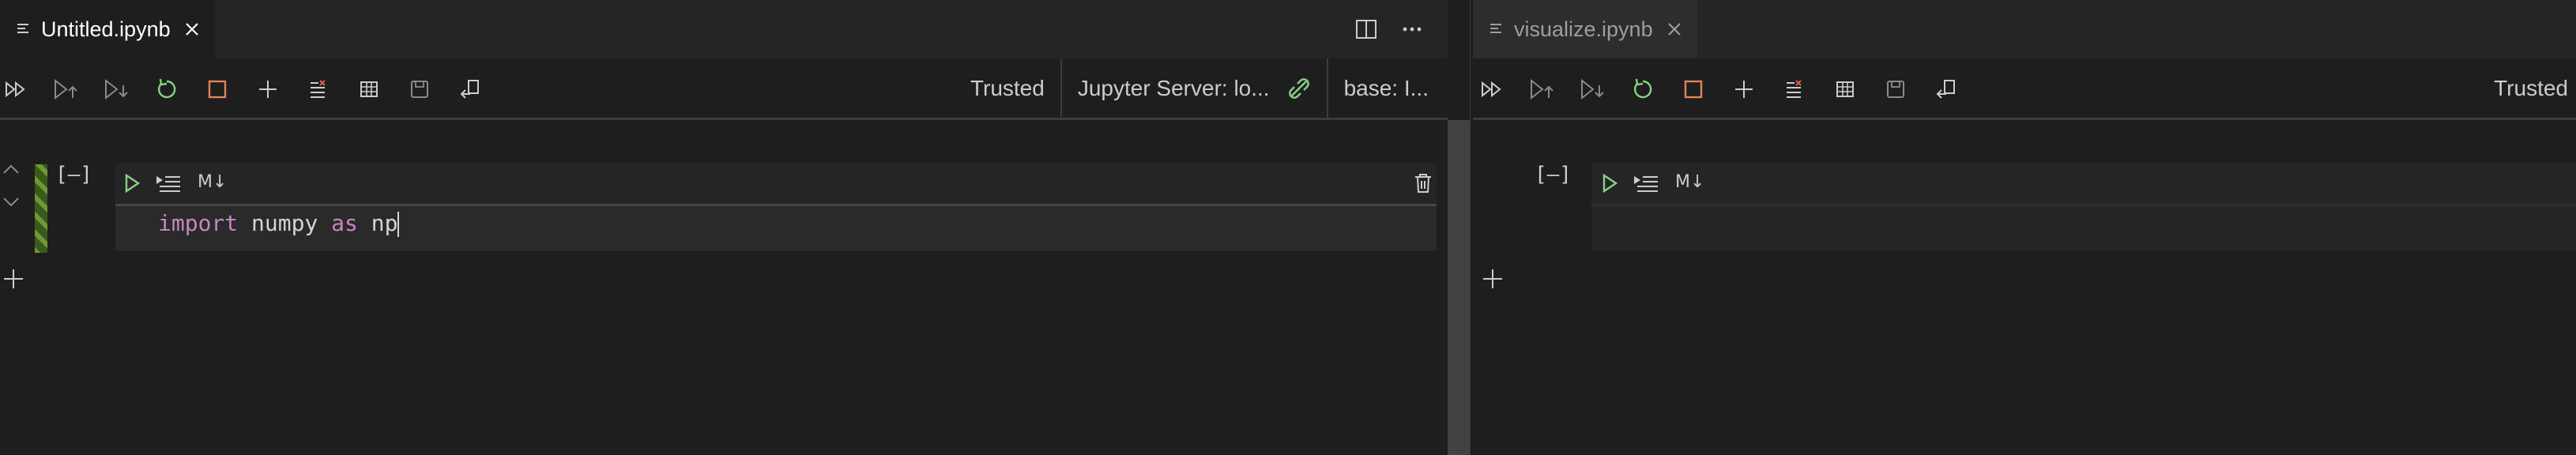  What do you see at coordinates (398, 225) in the screenshot?
I see `text-cursor` at bounding box center [398, 225].